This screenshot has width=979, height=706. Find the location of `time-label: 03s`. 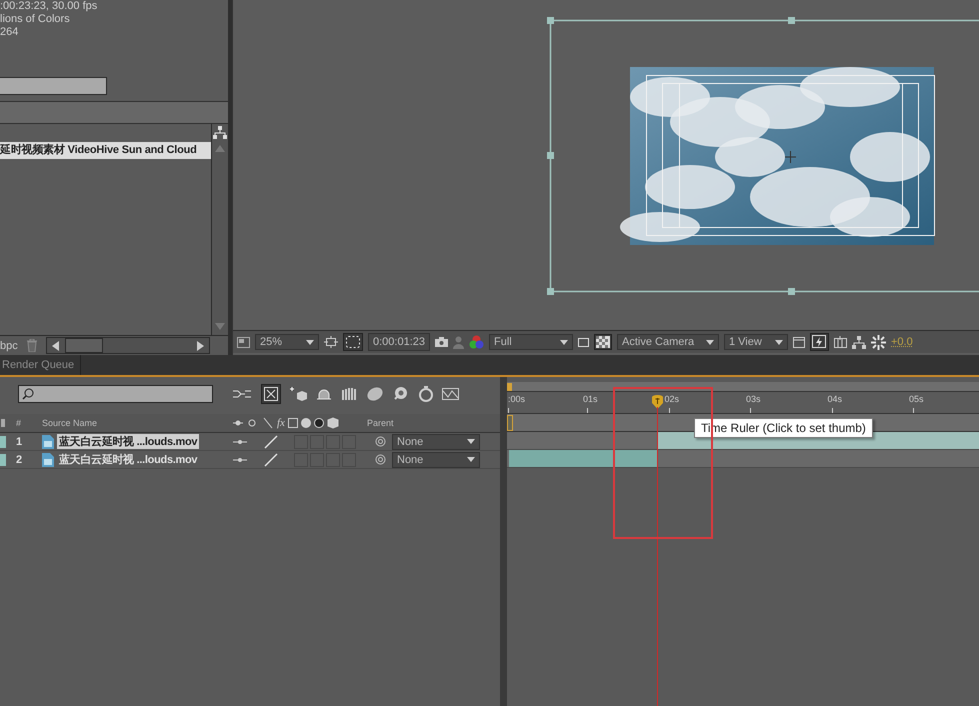

time-label: 03s is located at coordinates (753, 399).